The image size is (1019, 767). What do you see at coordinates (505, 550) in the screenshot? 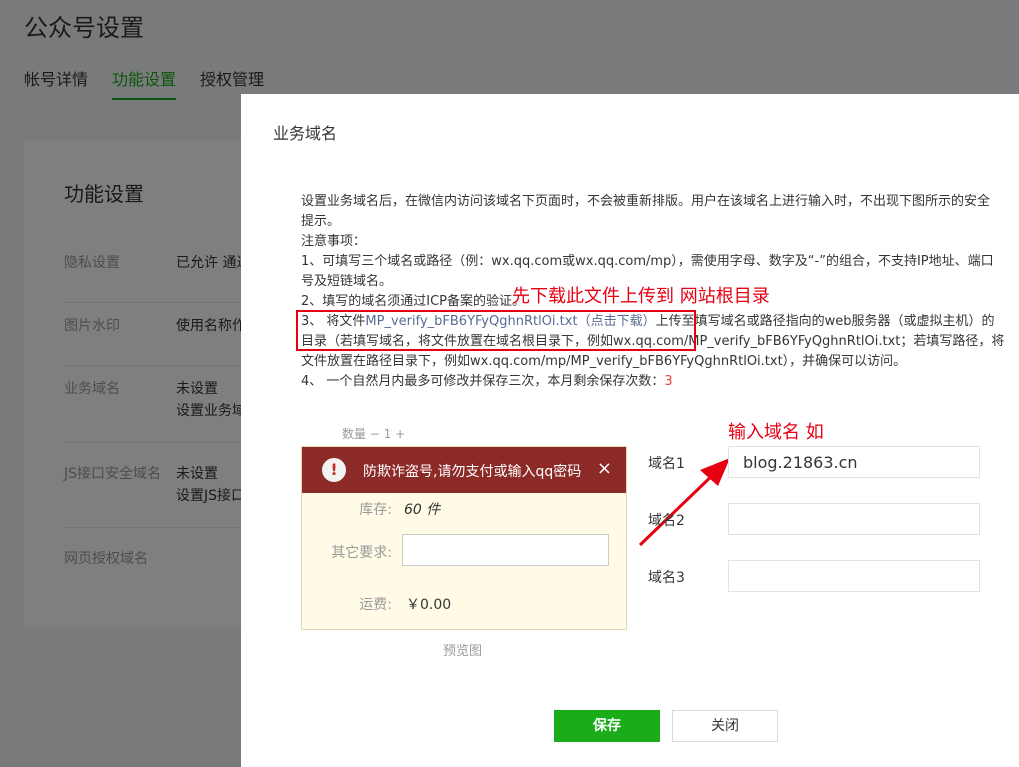
I see `preview-other-input` at bounding box center [505, 550].